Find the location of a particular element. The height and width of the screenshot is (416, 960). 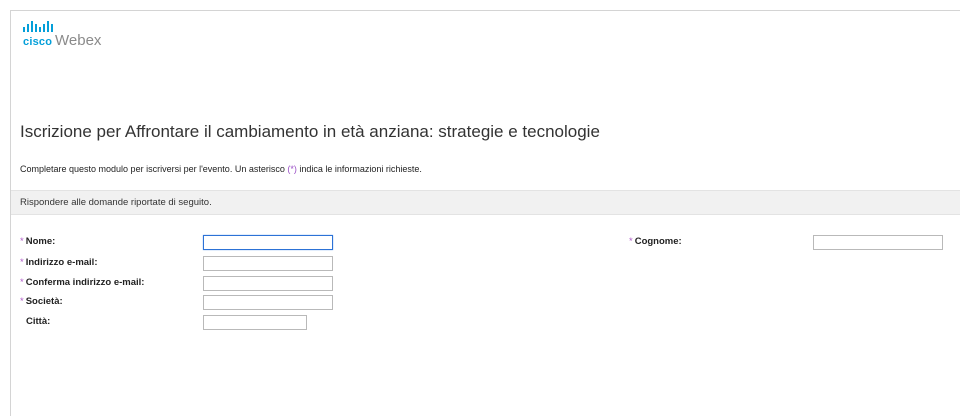

email-input is located at coordinates (268, 263).